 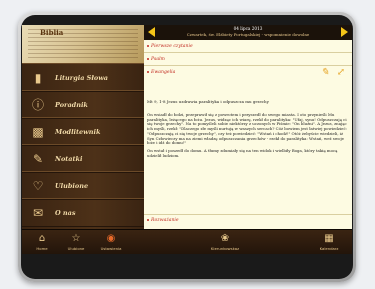 What do you see at coordinates (69, 158) in the screenshot?
I see `sidebar-item-label: Notatki` at bounding box center [69, 158].